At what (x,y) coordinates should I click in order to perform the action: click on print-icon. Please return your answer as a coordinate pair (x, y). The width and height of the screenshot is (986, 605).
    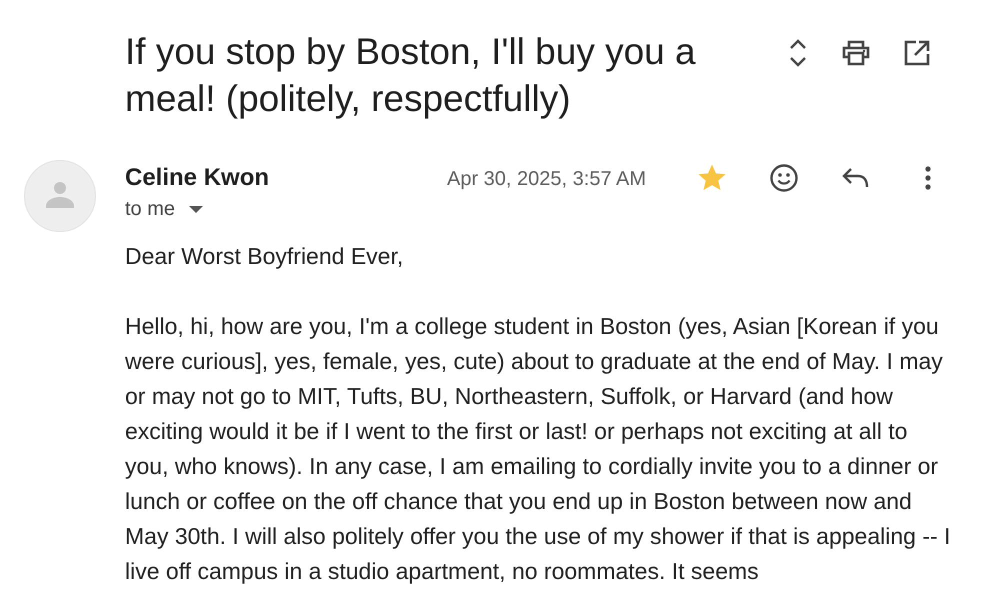
    Looking at the image, I should click on (856, 53).